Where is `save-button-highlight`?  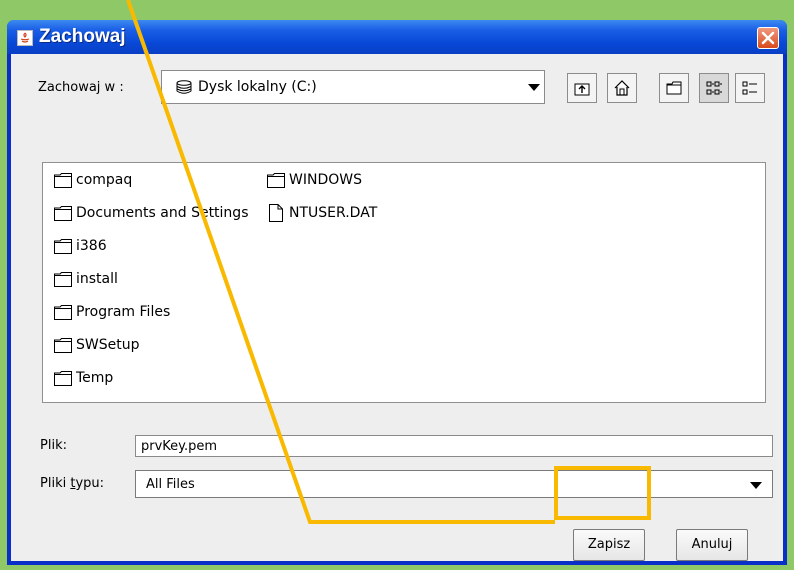
save-button-highlight is located at coordinates (602, 493).